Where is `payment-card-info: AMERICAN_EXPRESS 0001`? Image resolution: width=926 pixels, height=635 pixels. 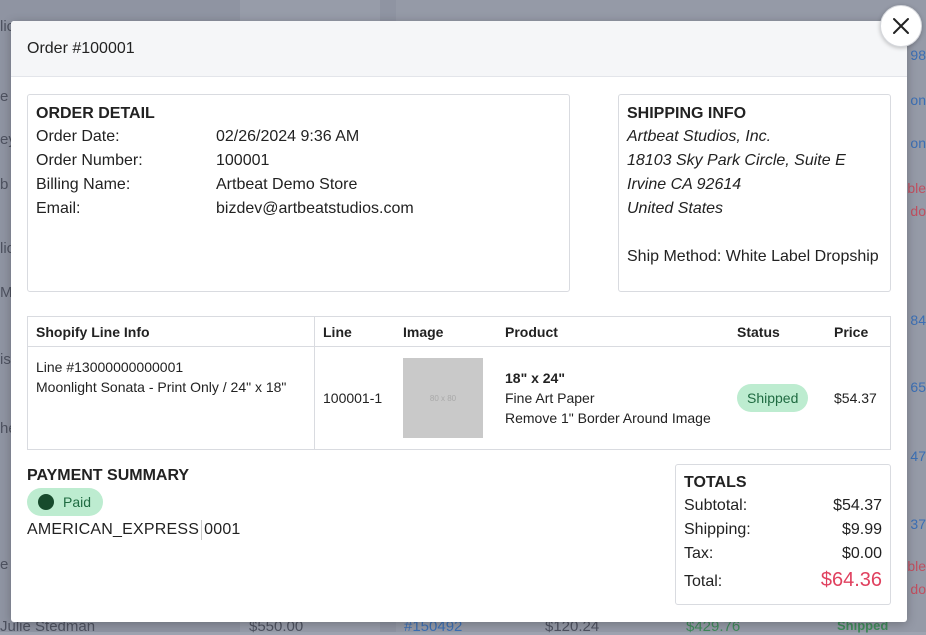
payment-card-info: AMERICAN_EXPRESS 0001 is located at coordinates (134, 530).